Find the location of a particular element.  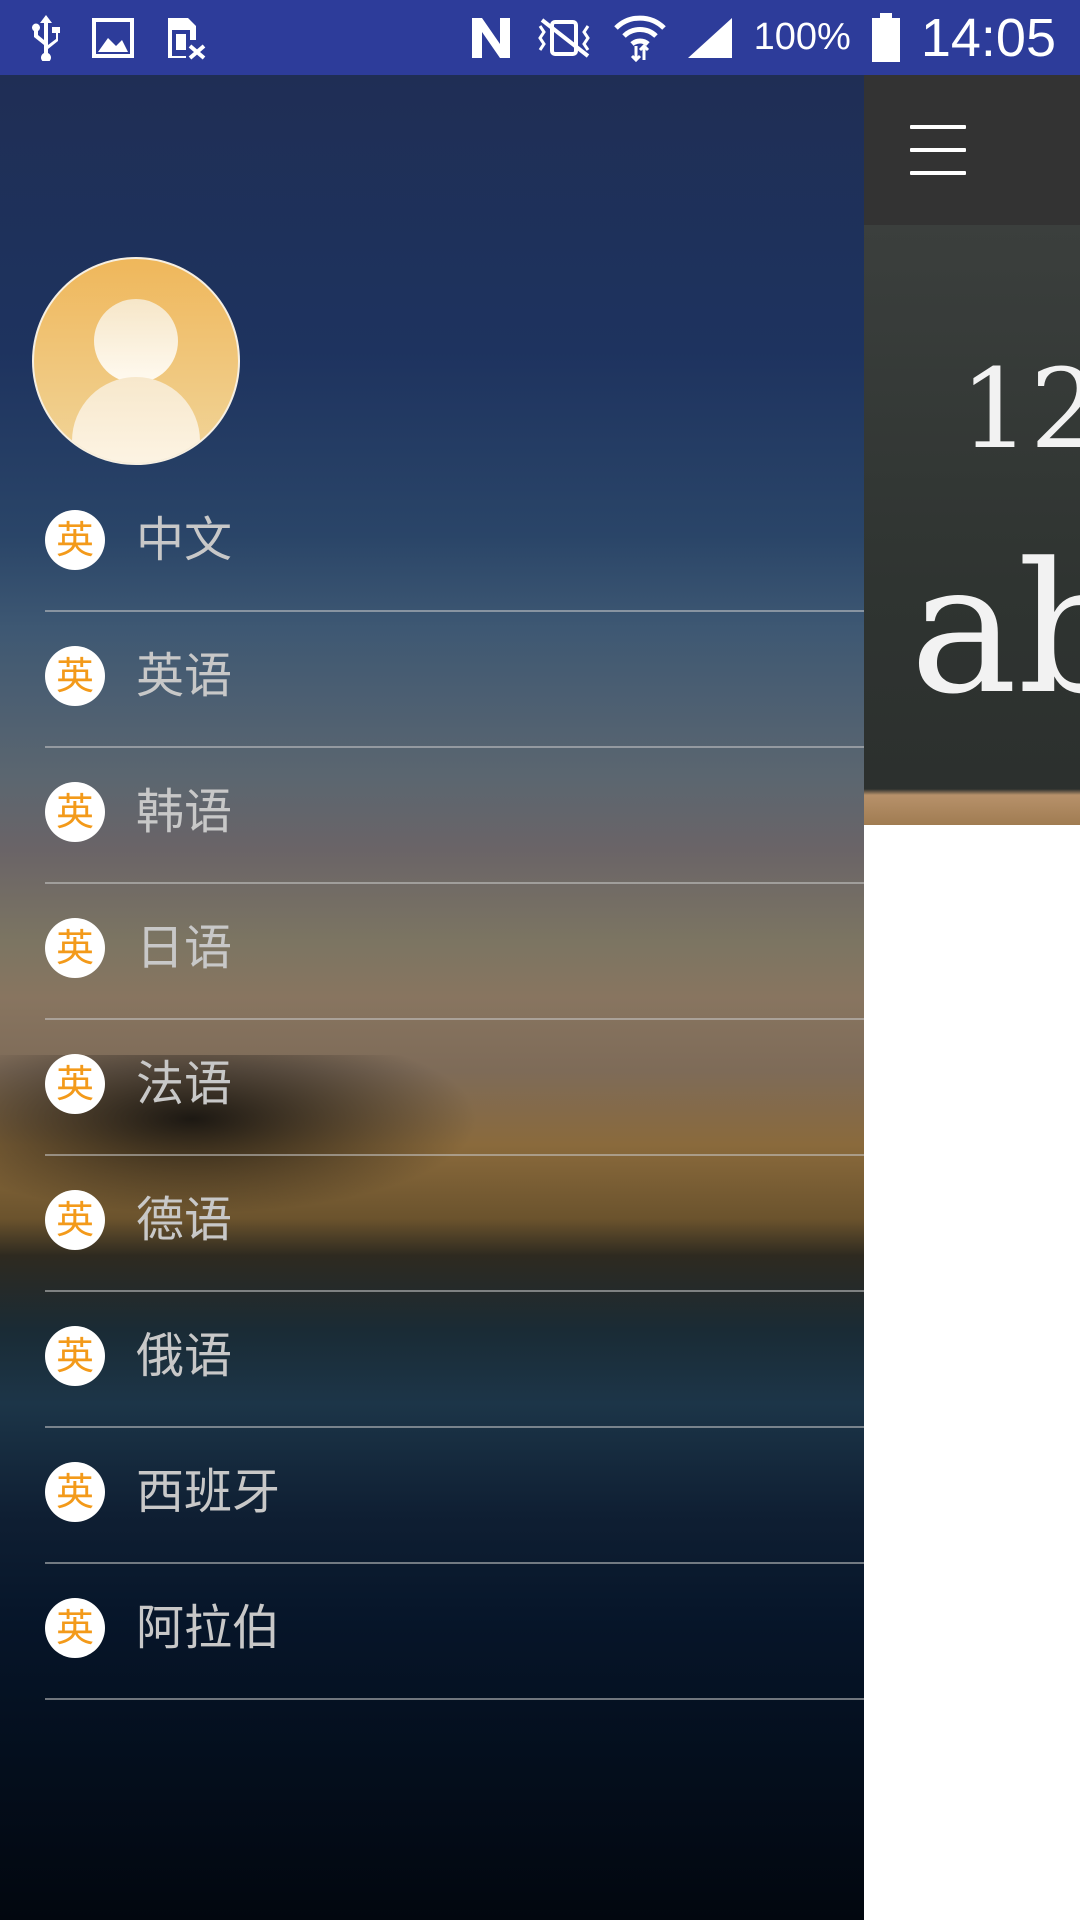

language-item-french: 英 法语 is located at coordinates (432, 1088).